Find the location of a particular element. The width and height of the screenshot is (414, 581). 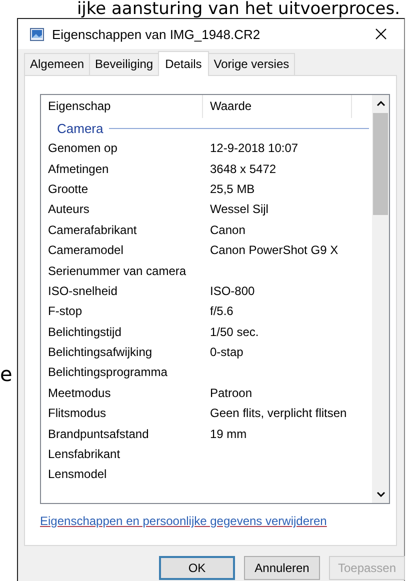

image-file-icon is located at coordinates (37, 34).